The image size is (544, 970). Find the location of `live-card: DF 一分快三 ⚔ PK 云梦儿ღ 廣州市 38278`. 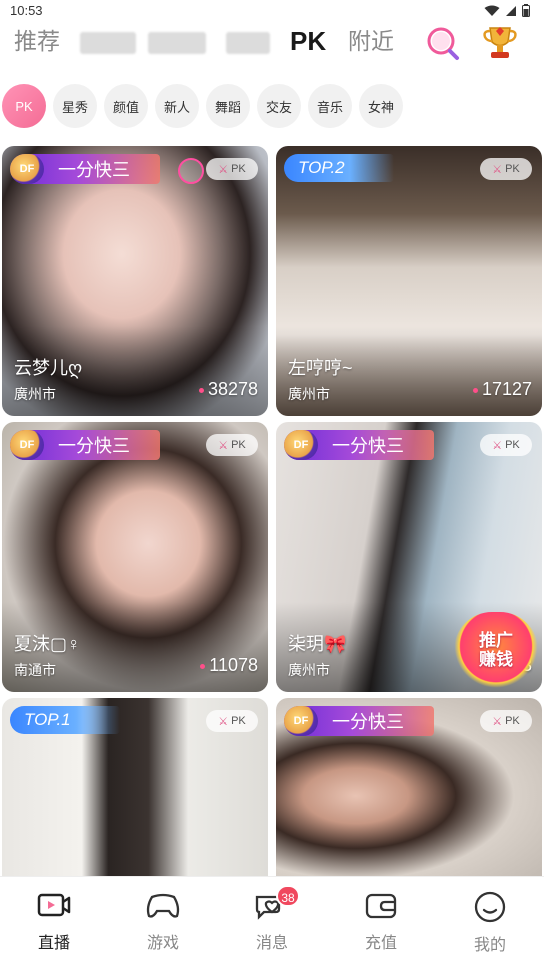

live-card: DF 一分快三 ⚔ PK 云梦儿ღ 廣州市 38278 is located at coordinates (135, 281).